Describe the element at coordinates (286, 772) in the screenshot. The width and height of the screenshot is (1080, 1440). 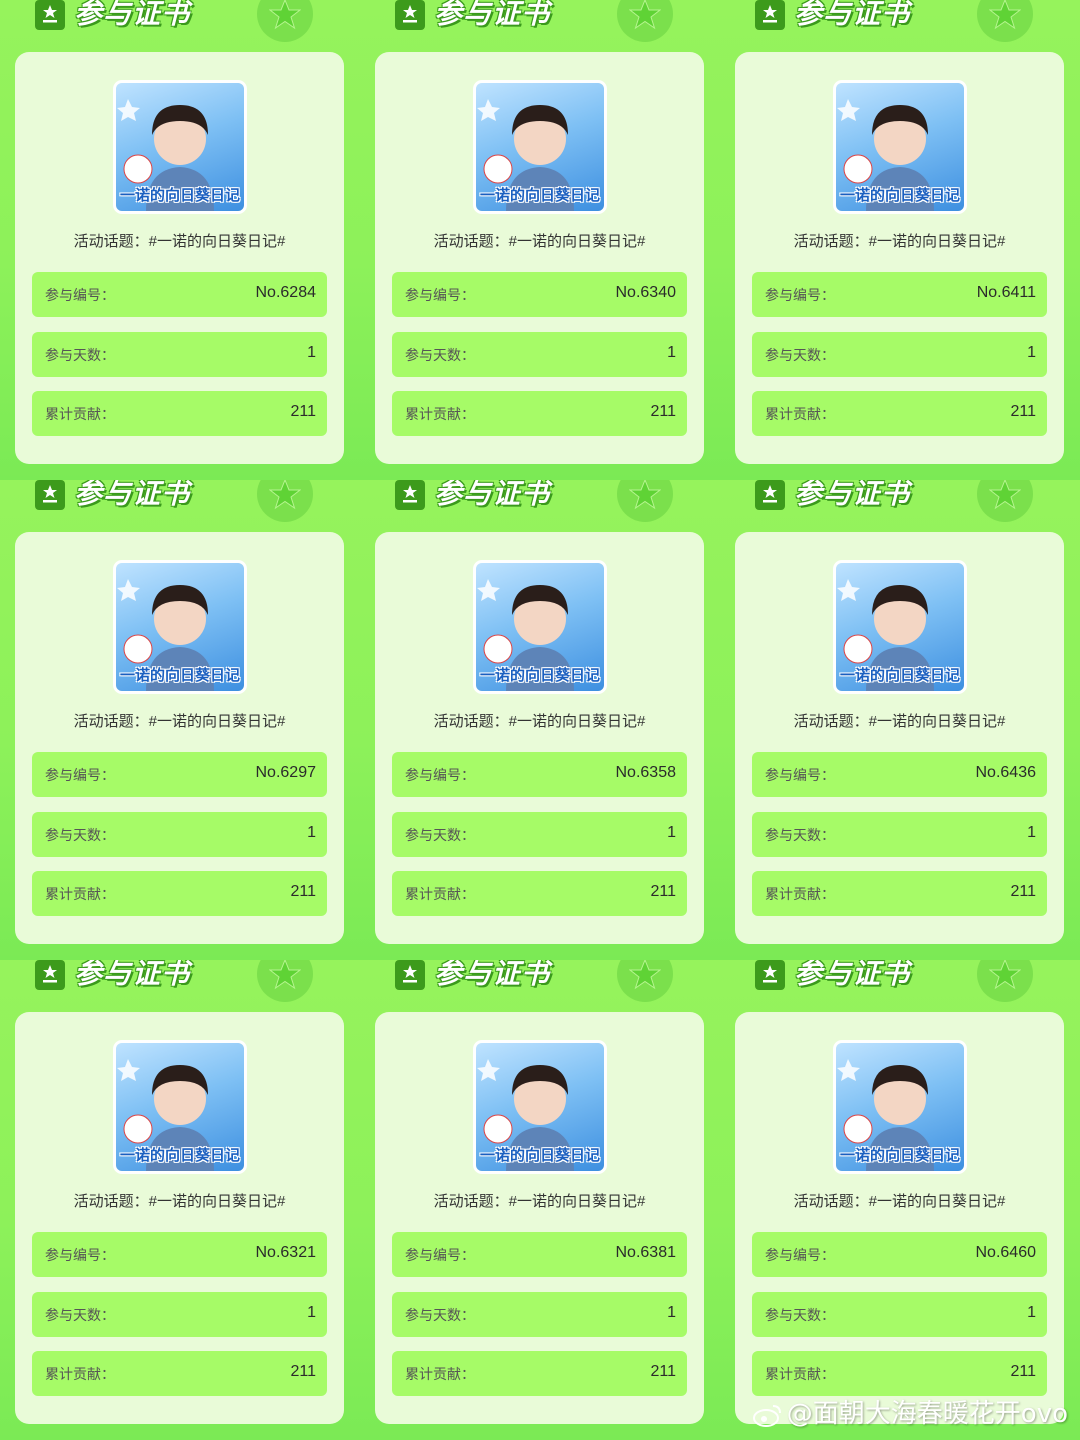
I see `participant-id-value: No.6297` at that location.